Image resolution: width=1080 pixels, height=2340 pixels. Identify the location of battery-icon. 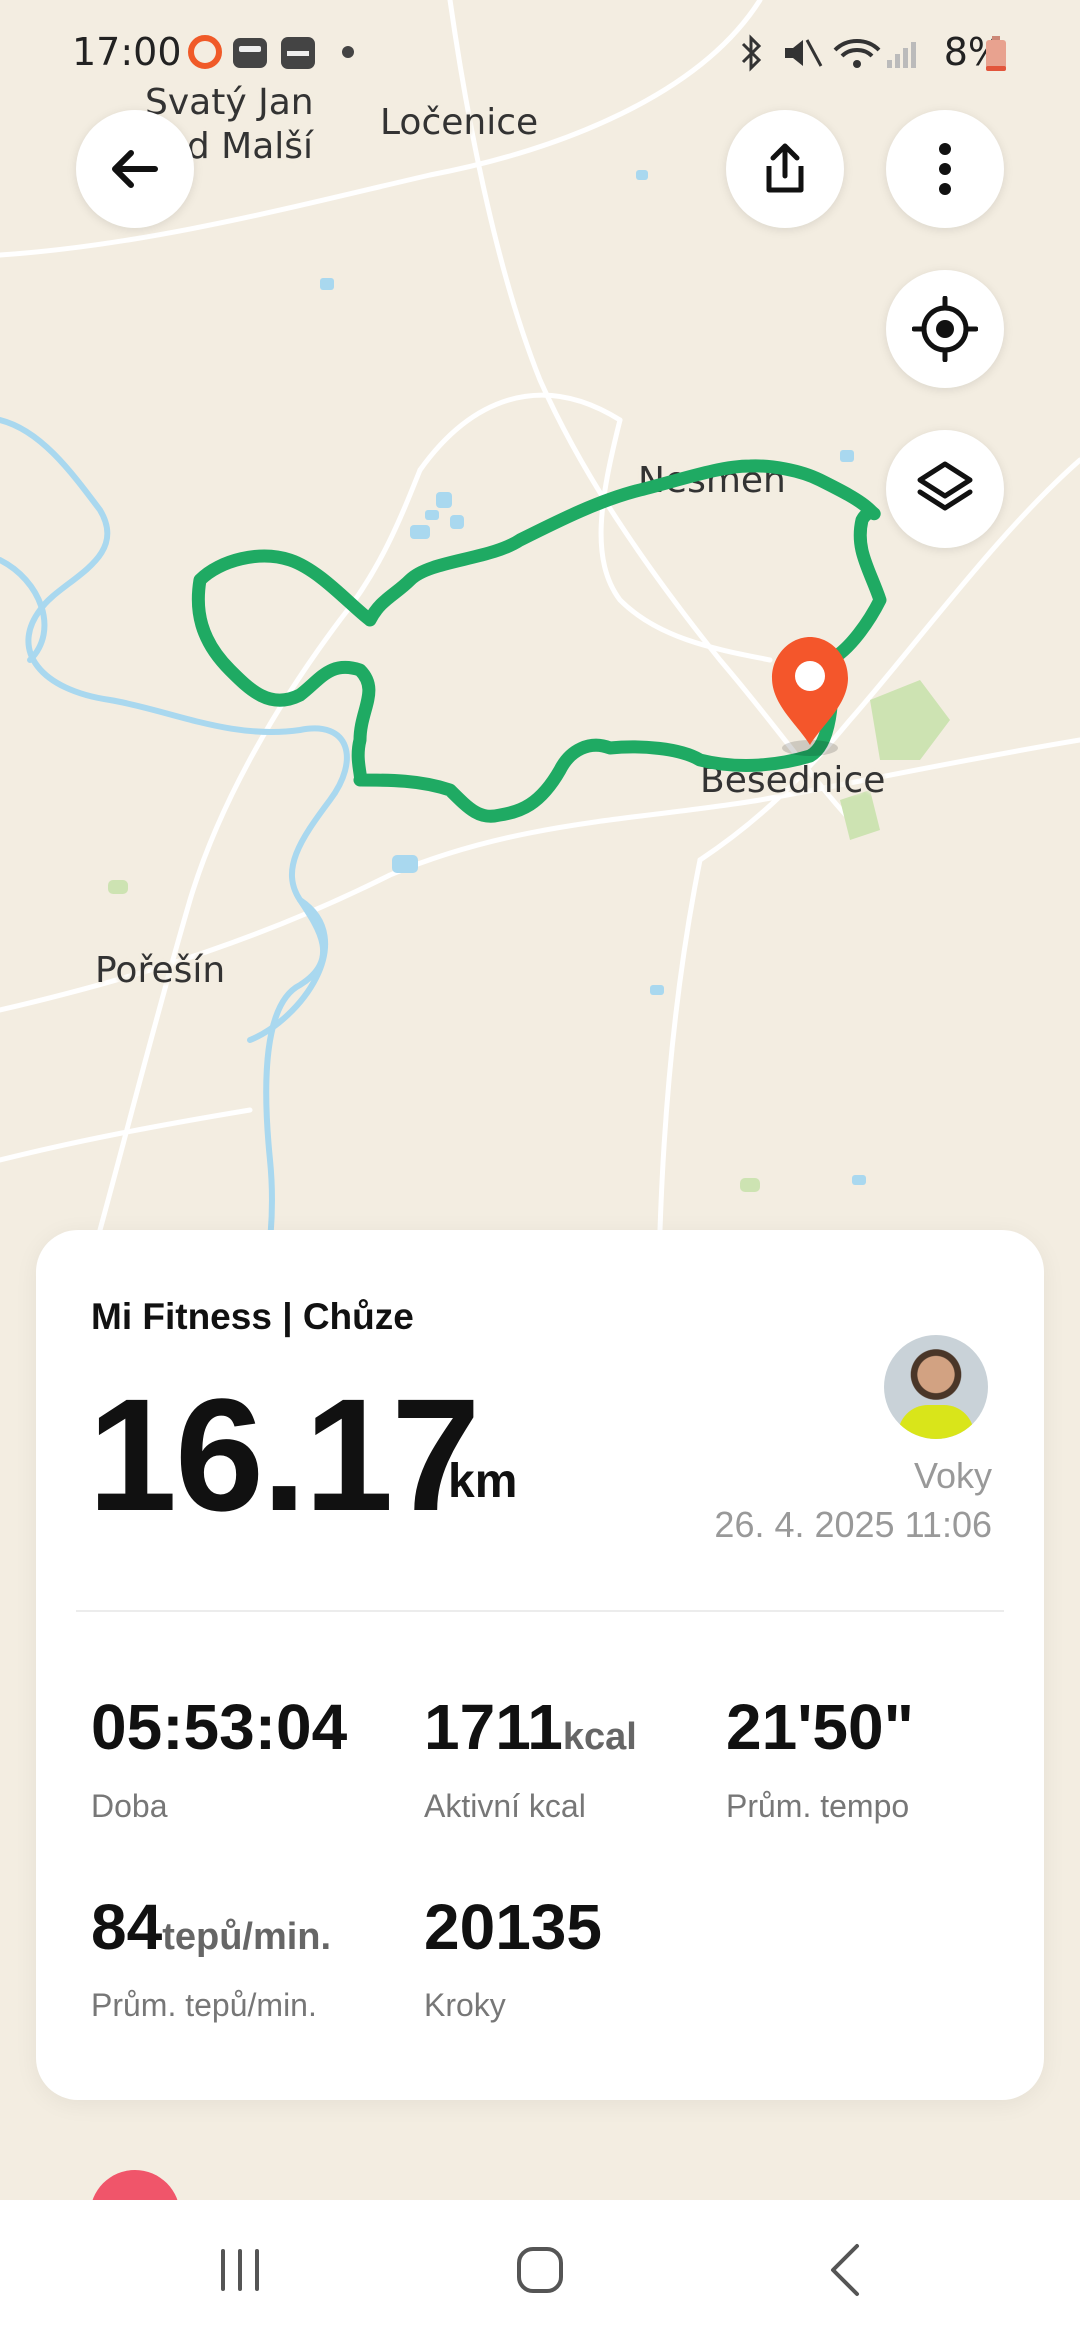
(996, 53).